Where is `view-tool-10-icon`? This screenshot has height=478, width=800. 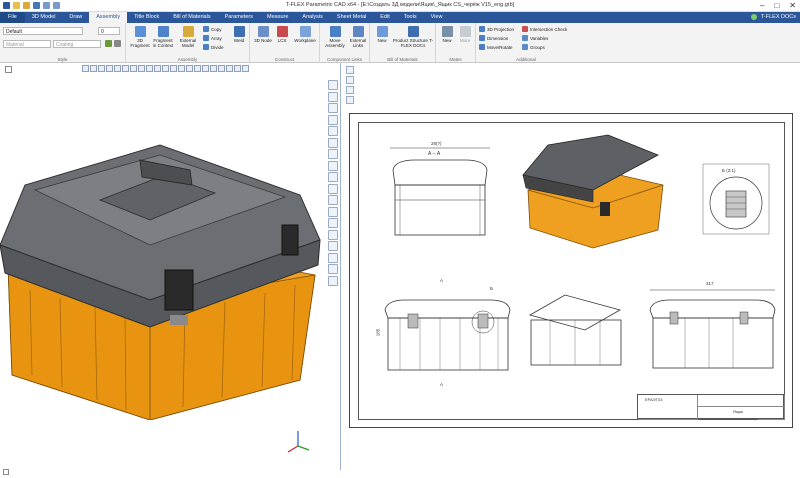 view-tool-10-icon is located at coordinates (157, 68).